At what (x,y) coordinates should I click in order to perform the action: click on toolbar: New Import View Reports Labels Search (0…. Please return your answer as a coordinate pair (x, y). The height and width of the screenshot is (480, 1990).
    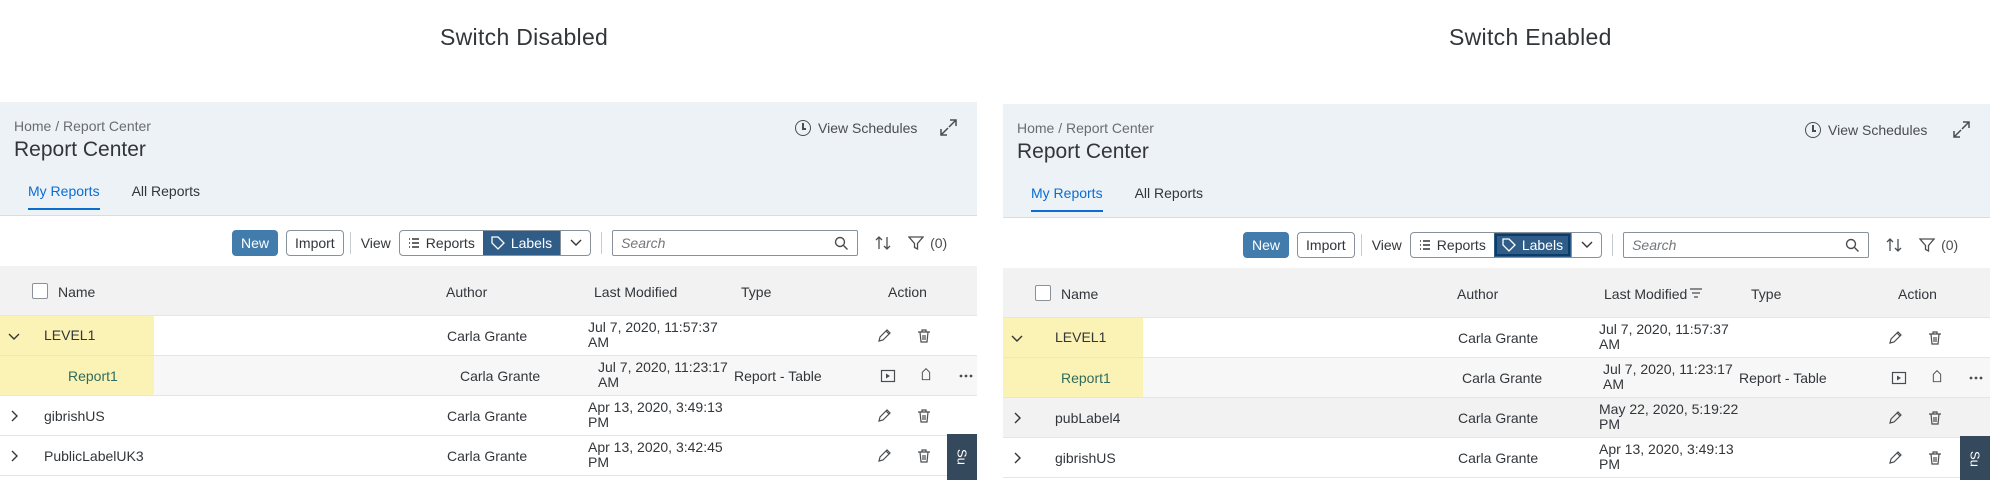
    Looking at the image, I should click on (1600, 245).